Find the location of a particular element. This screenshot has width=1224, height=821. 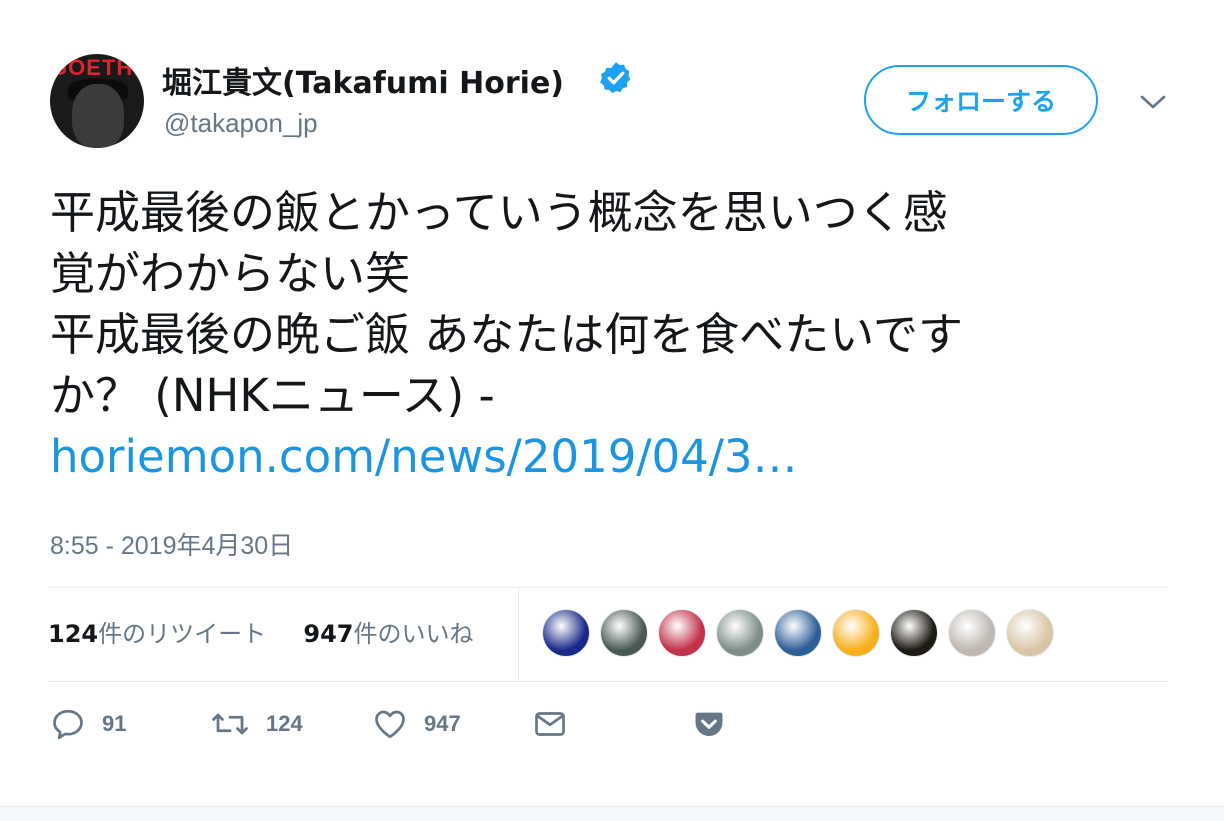

man-avatar is located at coordinates (972, 633).